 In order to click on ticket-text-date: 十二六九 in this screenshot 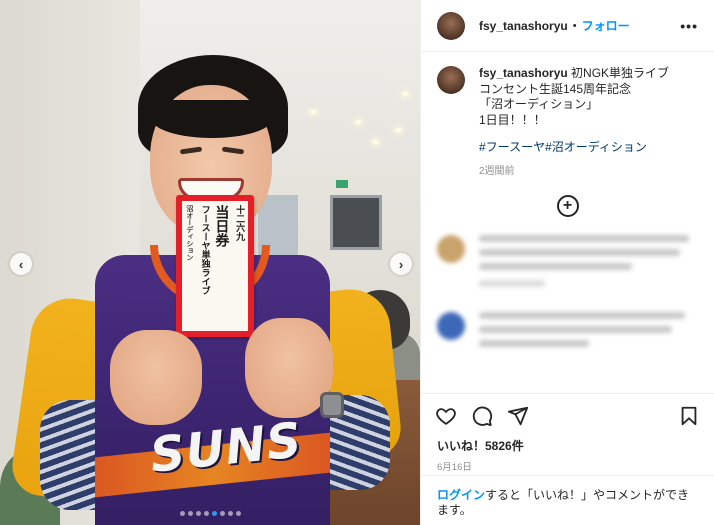, I will do `click(239, 223)`.